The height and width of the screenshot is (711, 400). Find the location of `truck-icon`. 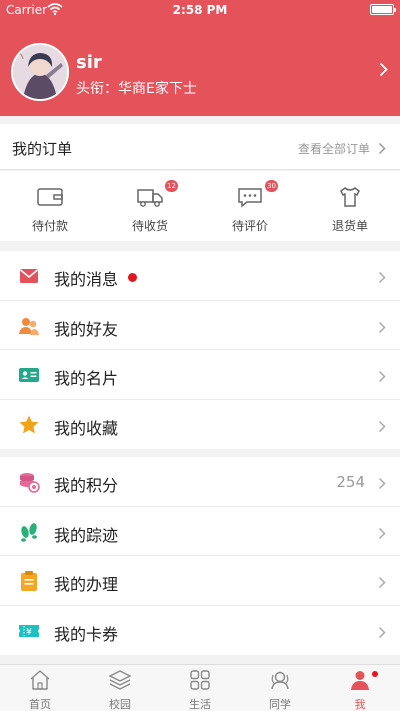

truck-icon is located at coordinates (150, 197).